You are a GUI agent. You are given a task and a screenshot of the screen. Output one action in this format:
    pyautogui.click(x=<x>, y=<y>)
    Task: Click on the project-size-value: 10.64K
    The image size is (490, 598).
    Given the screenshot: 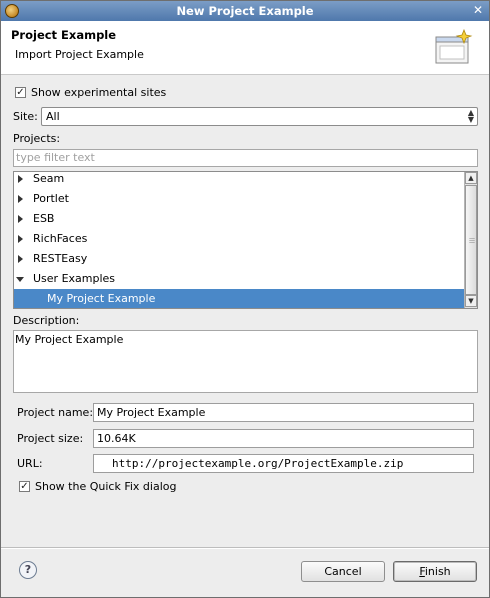 What is the action you would take?
    pyautogui.click(x=116, y=438)
    